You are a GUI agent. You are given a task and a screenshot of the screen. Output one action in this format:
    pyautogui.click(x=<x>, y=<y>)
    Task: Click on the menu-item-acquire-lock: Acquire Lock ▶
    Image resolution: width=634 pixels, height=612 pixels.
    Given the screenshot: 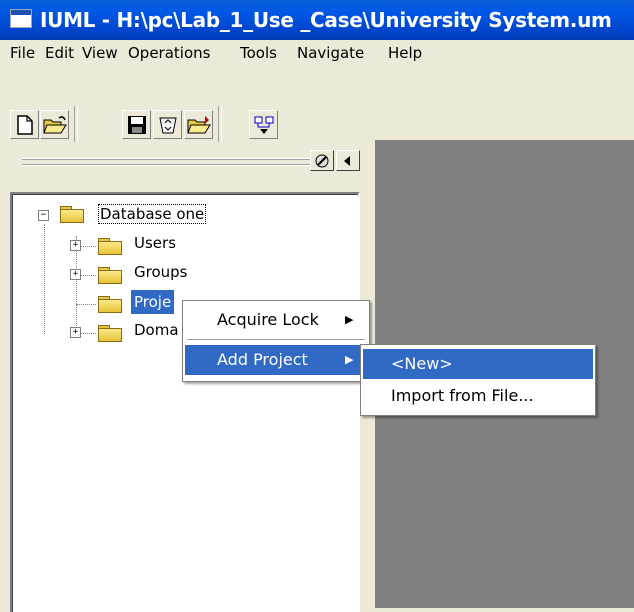 What is the action you would take?
    pyautogui.click(x=276, y=320)
    